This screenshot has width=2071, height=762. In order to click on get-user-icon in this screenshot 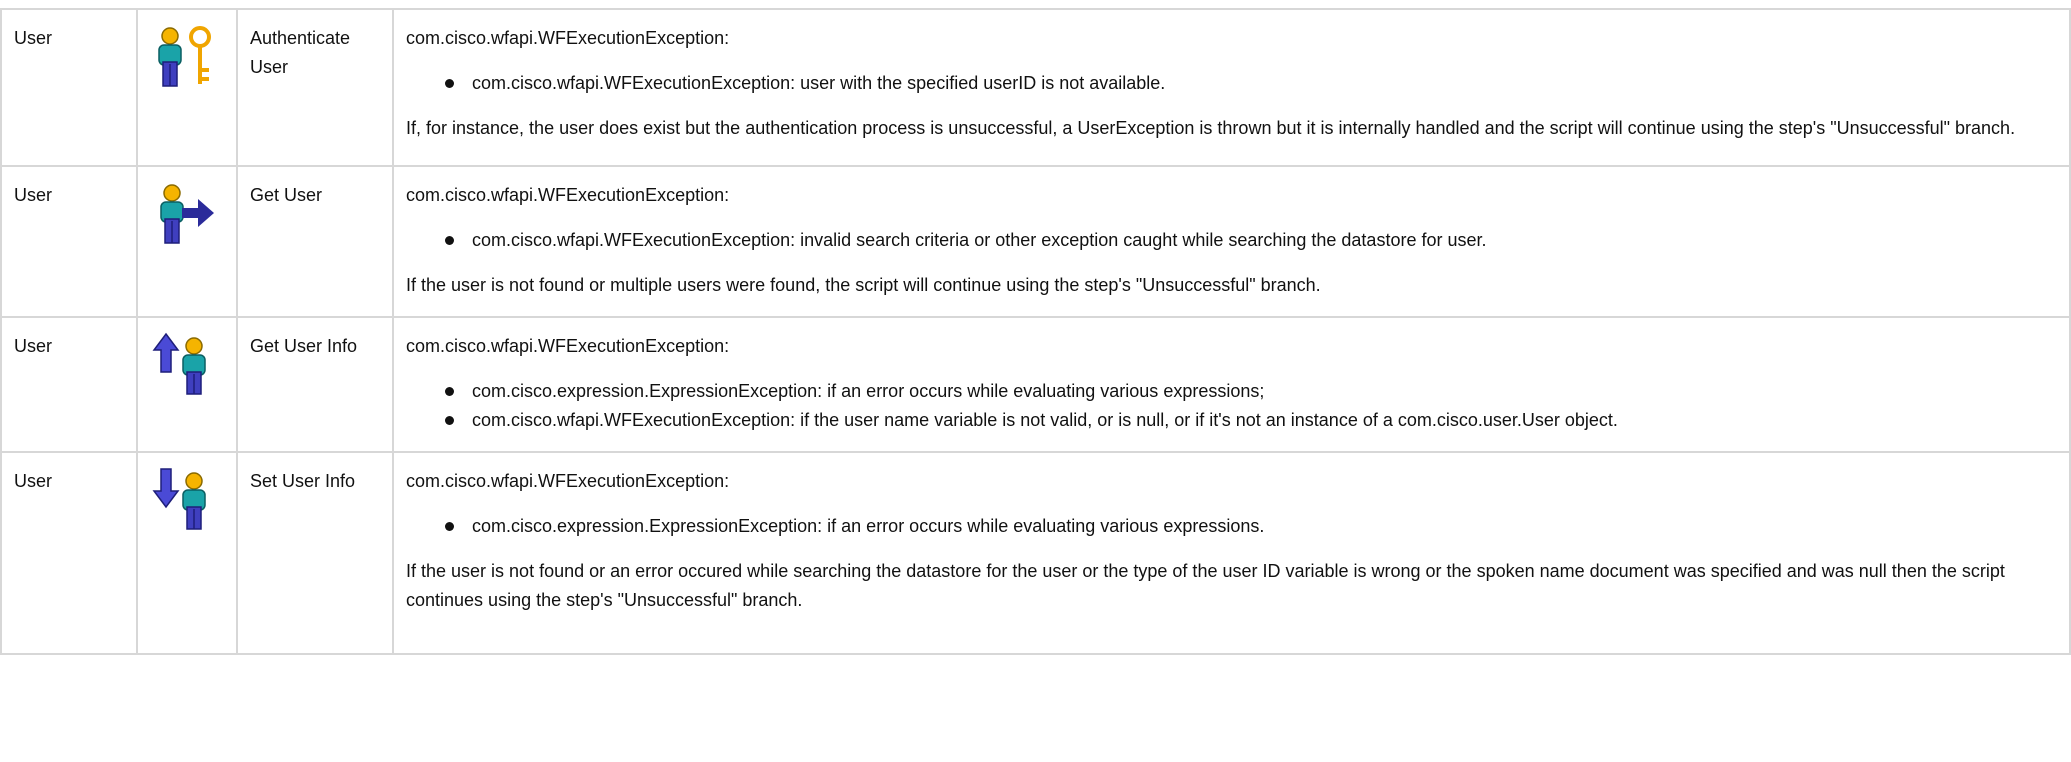, I will do `click(187, 216)`.